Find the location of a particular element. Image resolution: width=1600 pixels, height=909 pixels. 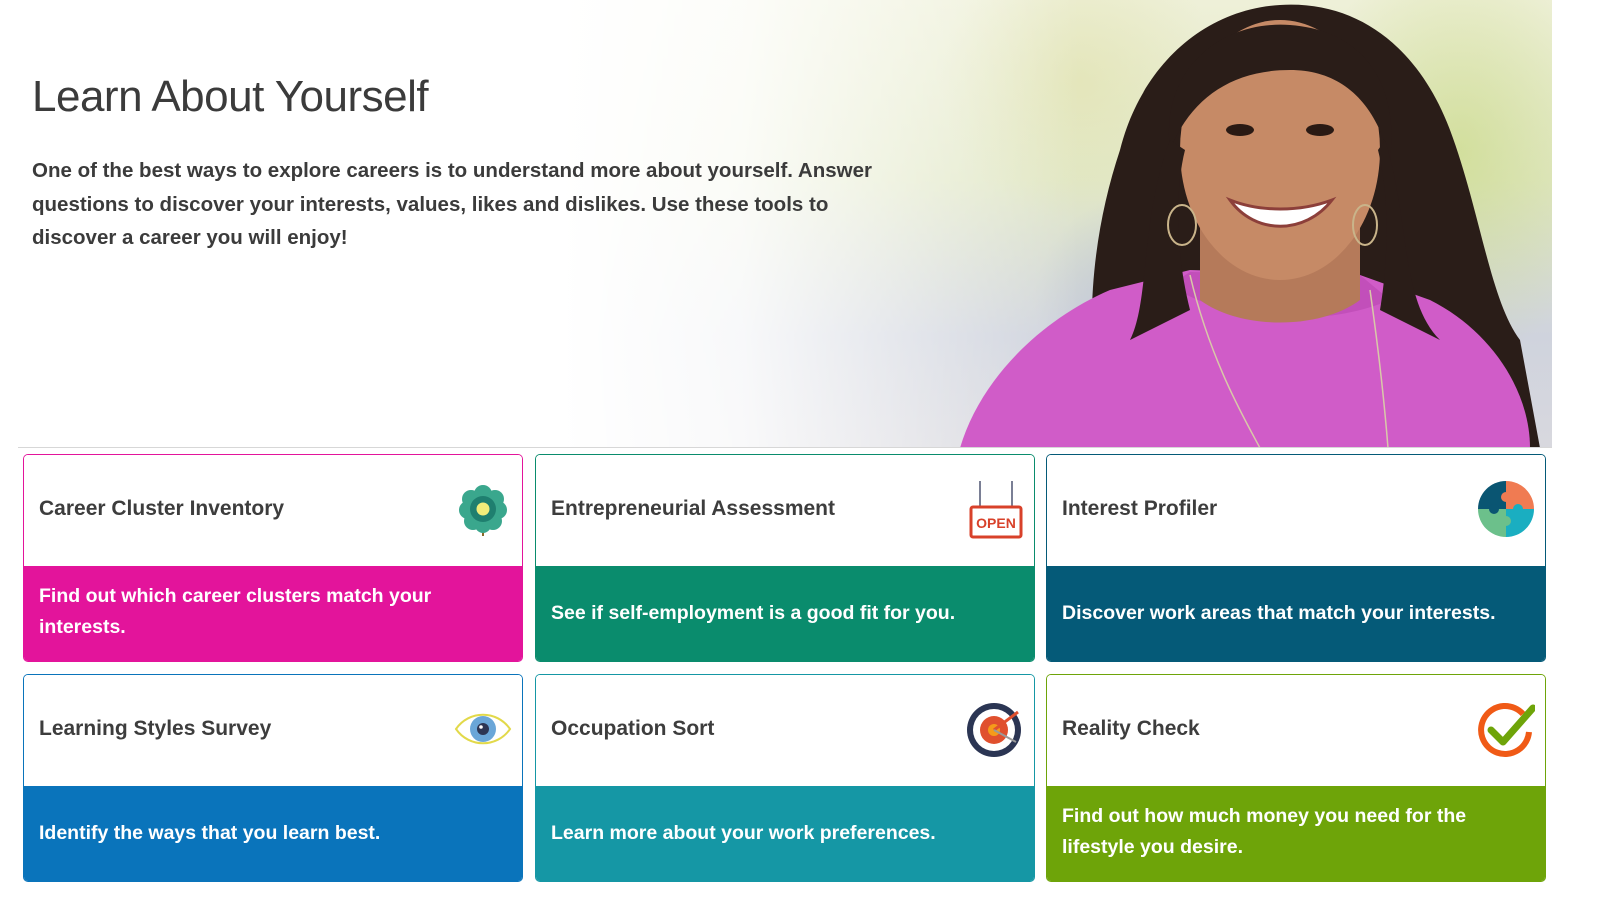

card-description: Learn more about your work preferences. is located at coordinates (743, 833).